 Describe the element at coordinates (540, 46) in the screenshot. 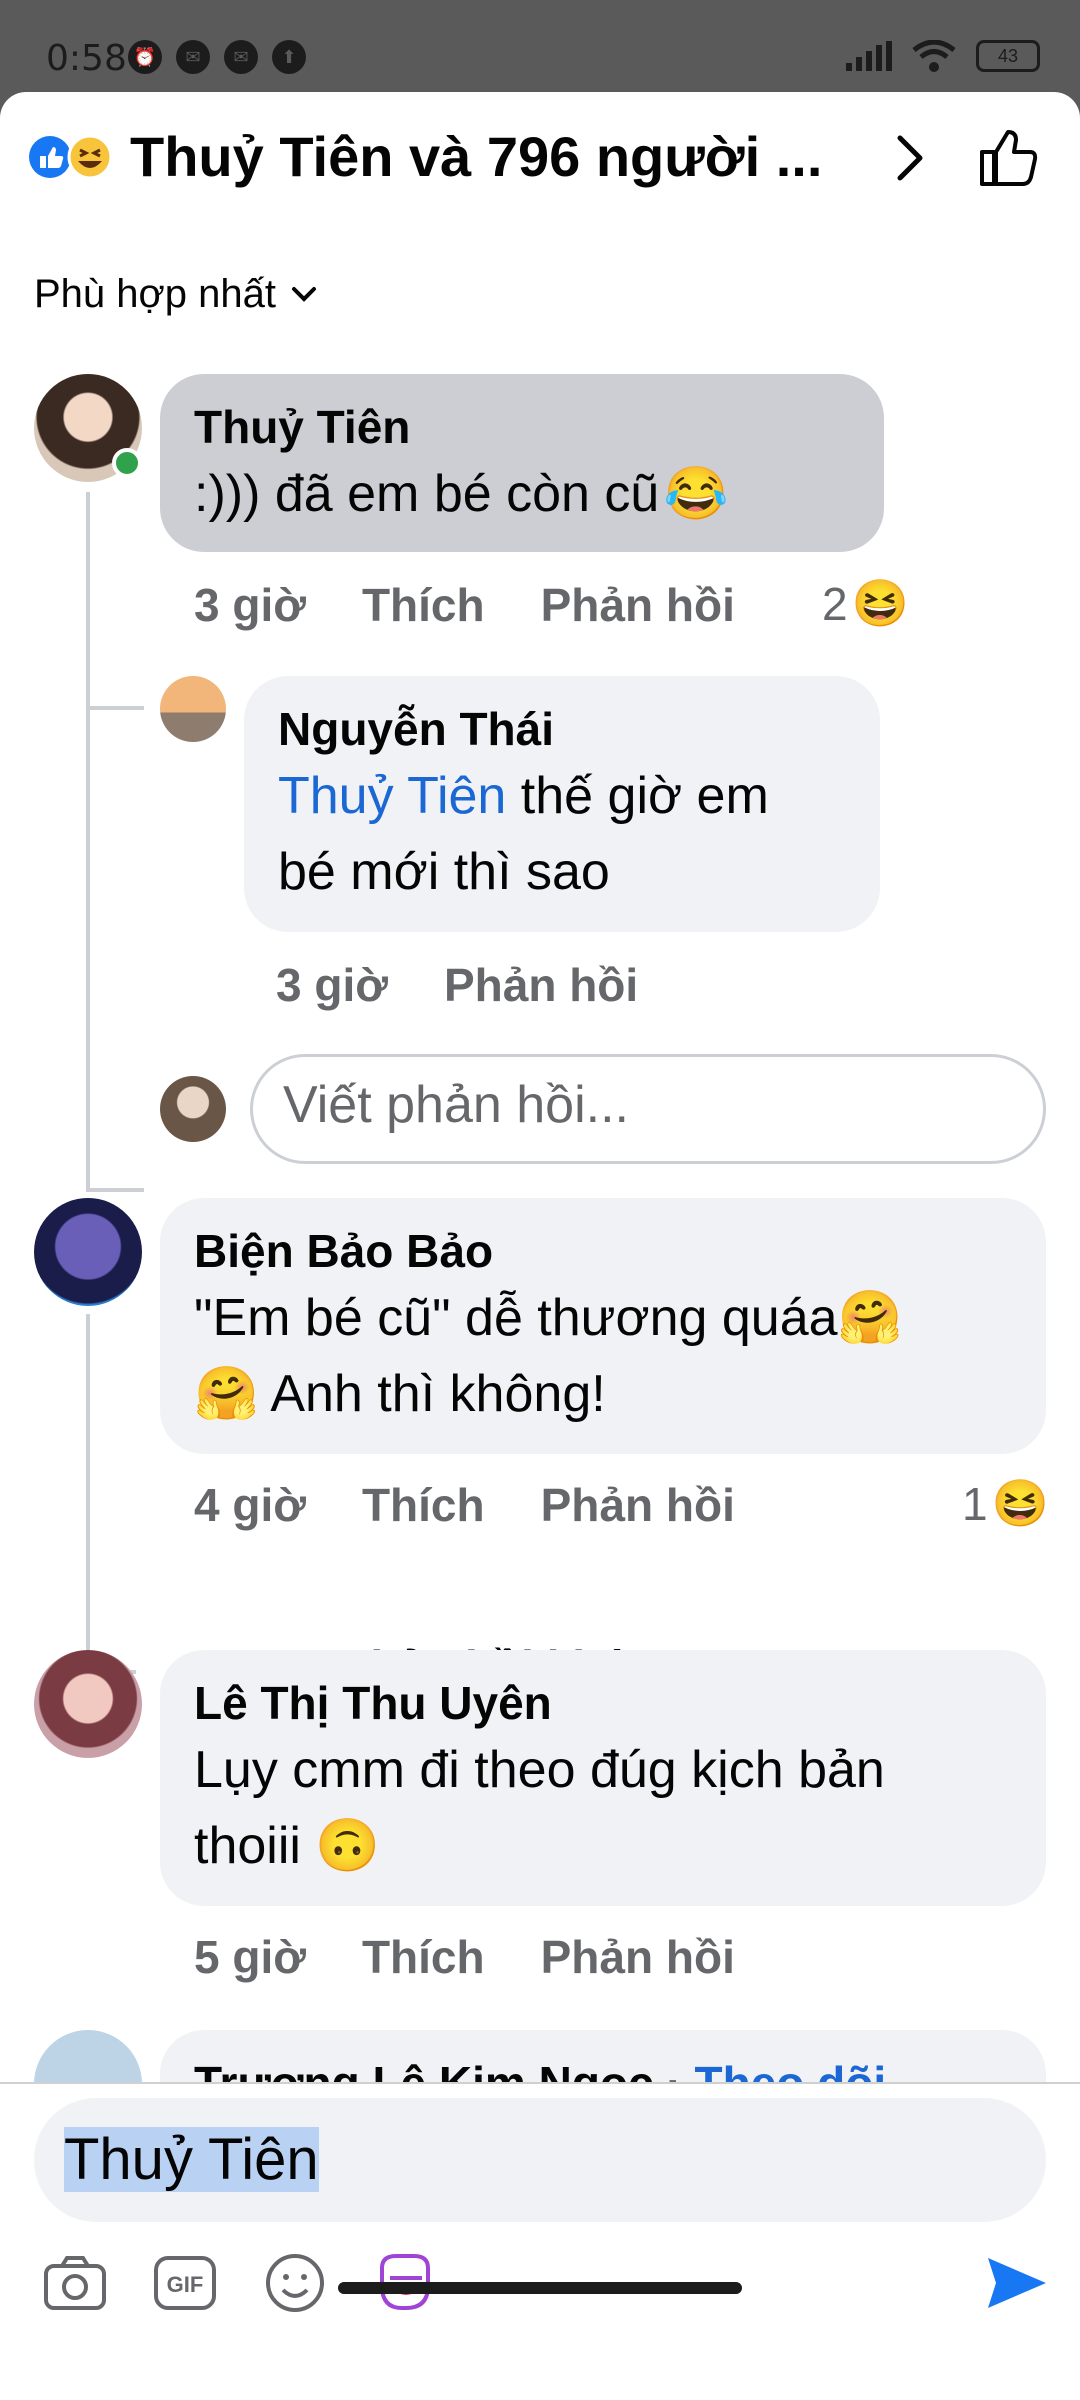

I see `status-bar: 0:58 ⏰ ✉ ✉ ⬆ 43` at that location.